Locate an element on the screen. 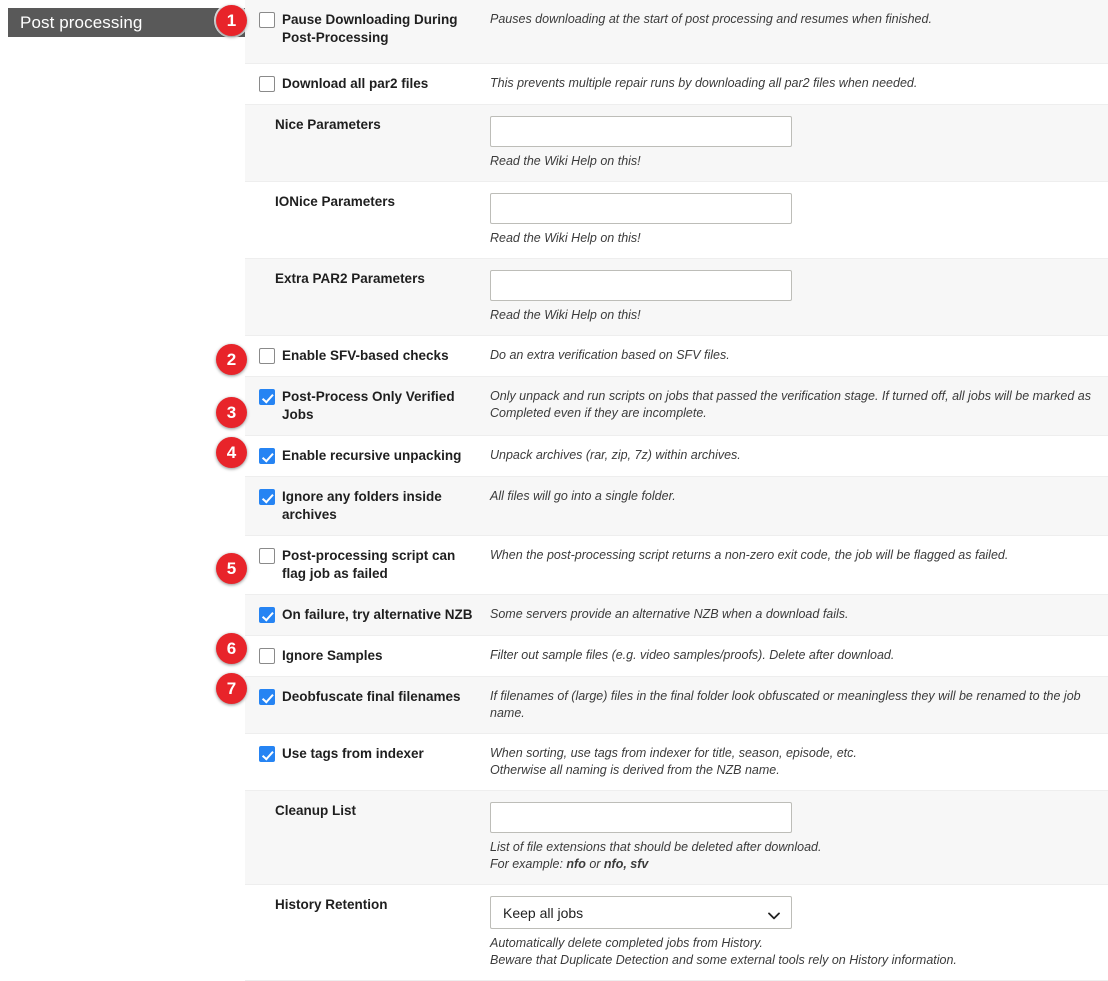  checkbox-enable-recursive-unpacking is located at coordinates (267, 456).